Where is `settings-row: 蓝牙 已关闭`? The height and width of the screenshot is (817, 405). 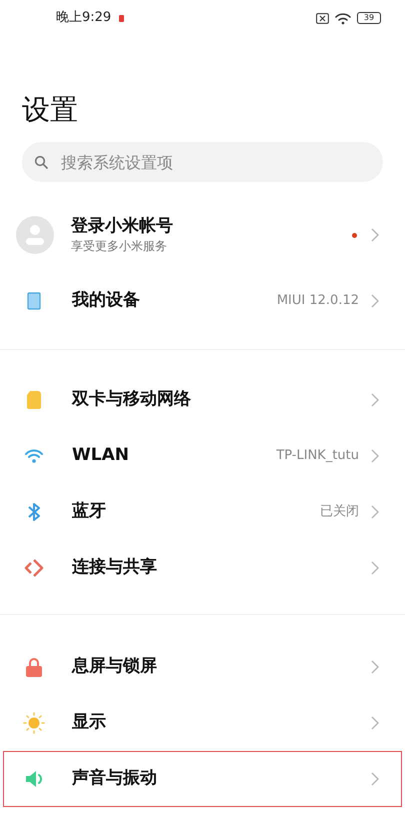 settings-row: 蓝牙 已关闭 is located at coordinates (202, 512).